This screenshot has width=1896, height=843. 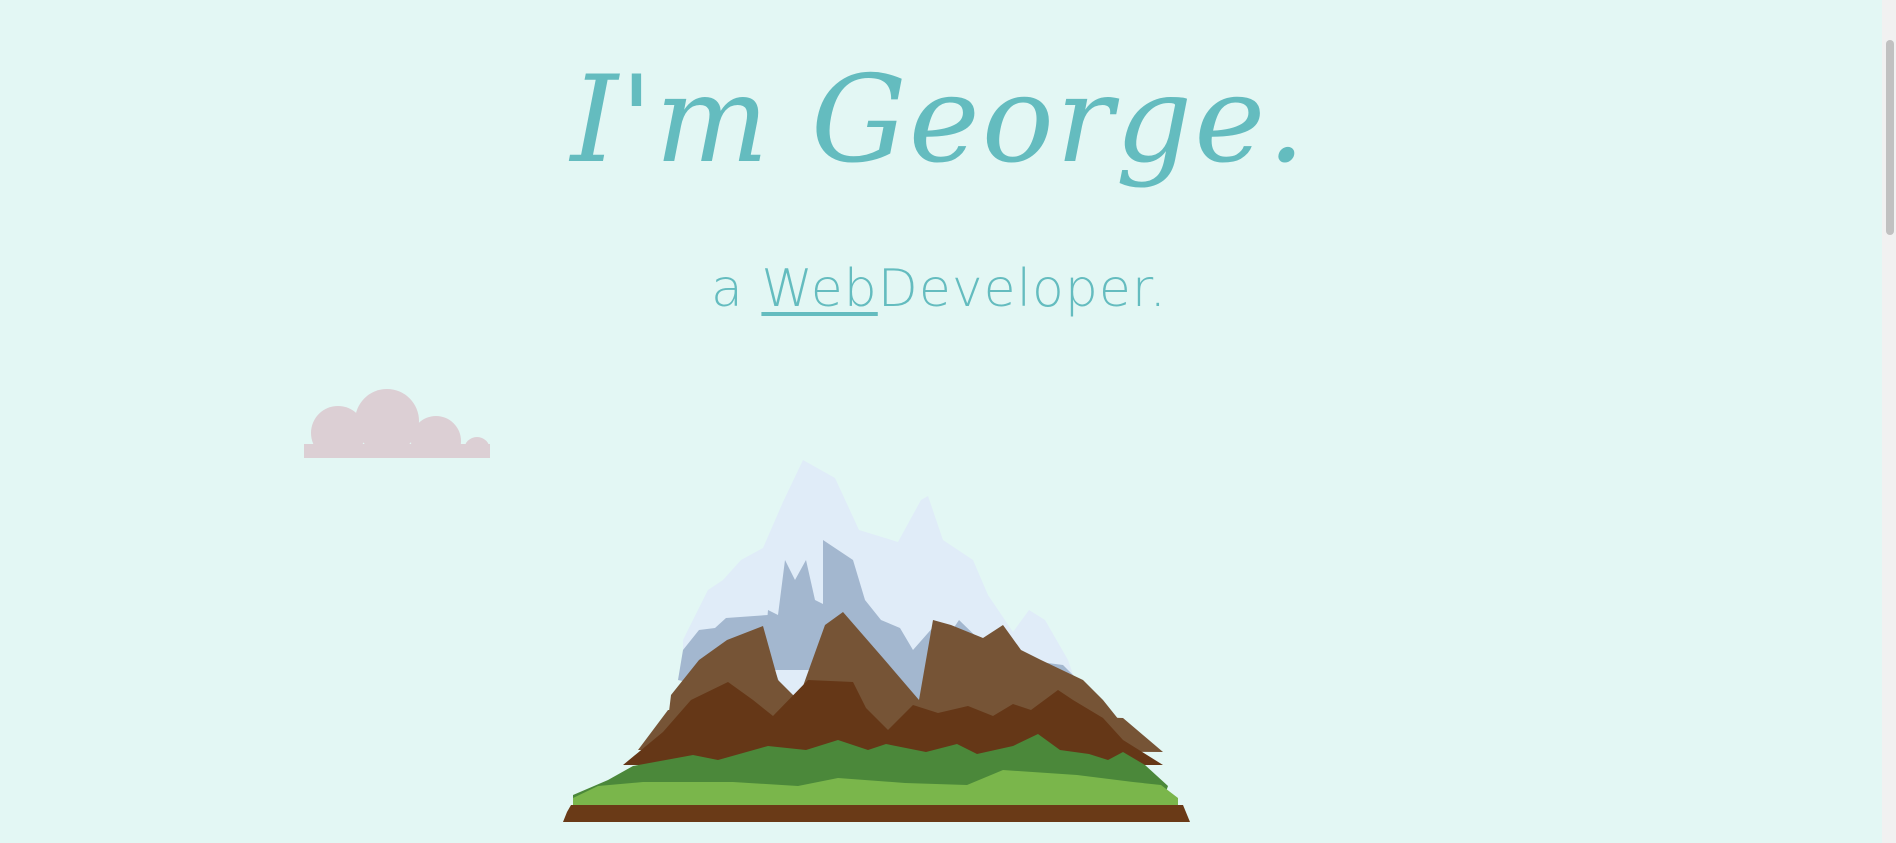 I want to click on subtitle-prefix: a, so click(x=736, y=289).